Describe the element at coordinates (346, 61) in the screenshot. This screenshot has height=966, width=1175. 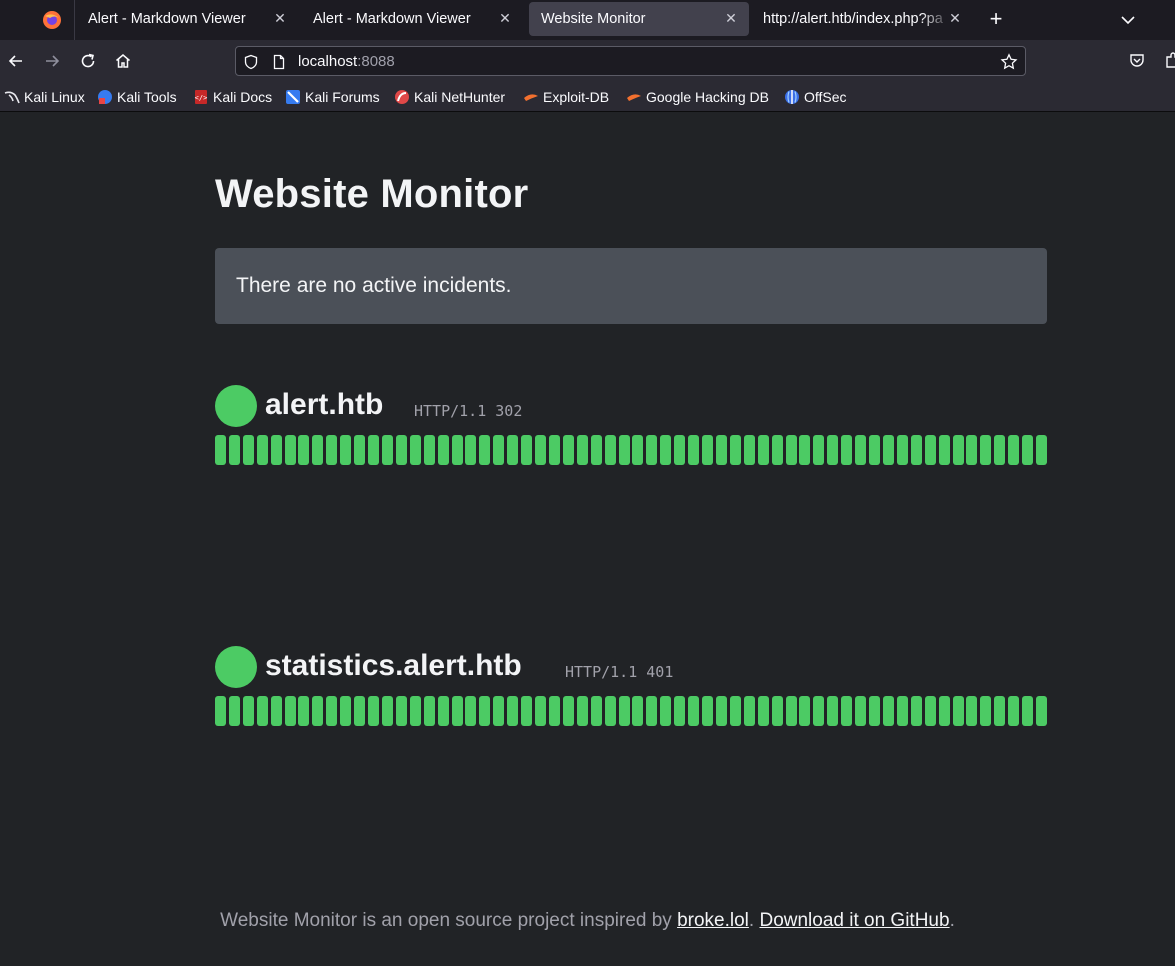
I see `url-text: localhost:8088` at that location.